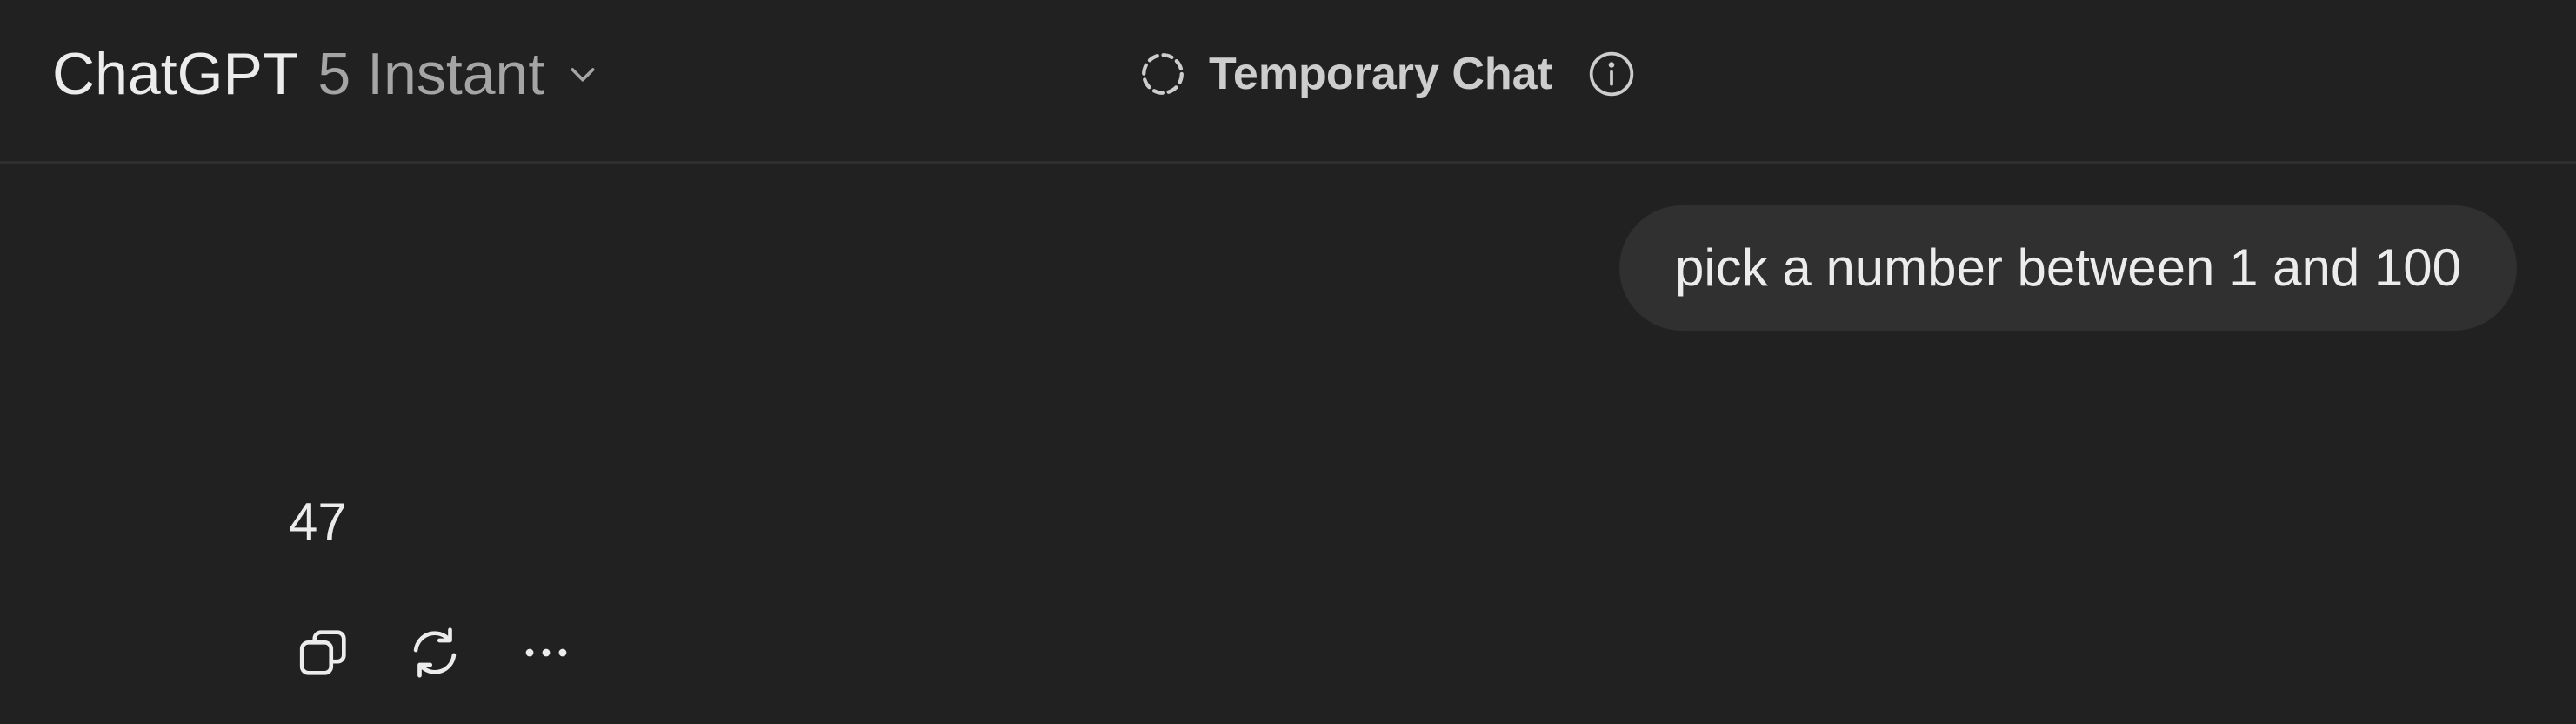 The image size is (2576, 724). What do you see at coordinates (1163, 74) in the screenshot?
I see `dashed-circle-icon` at bounding box center [1163, 74].